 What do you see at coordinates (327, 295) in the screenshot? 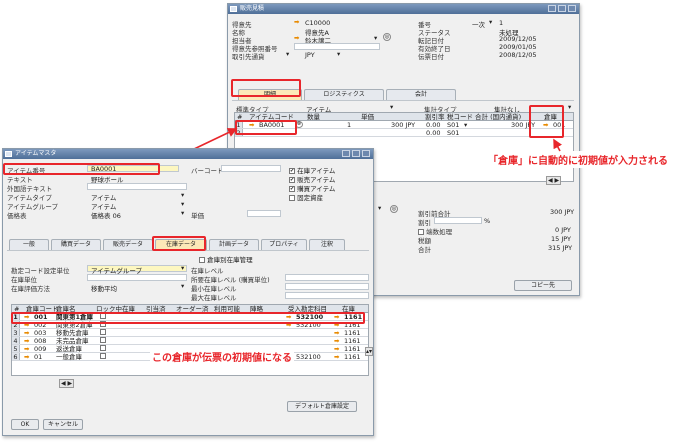
I see `max-level-field` at bounding box center [327, 295].